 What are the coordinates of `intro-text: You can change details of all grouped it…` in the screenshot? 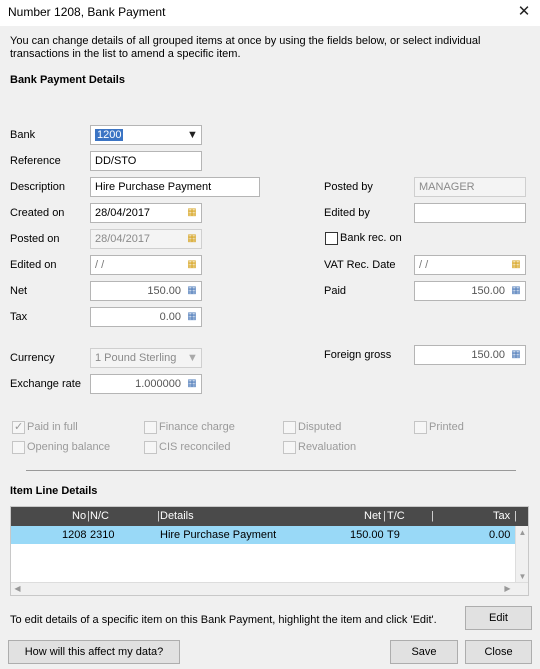 It's located at (245, 47).